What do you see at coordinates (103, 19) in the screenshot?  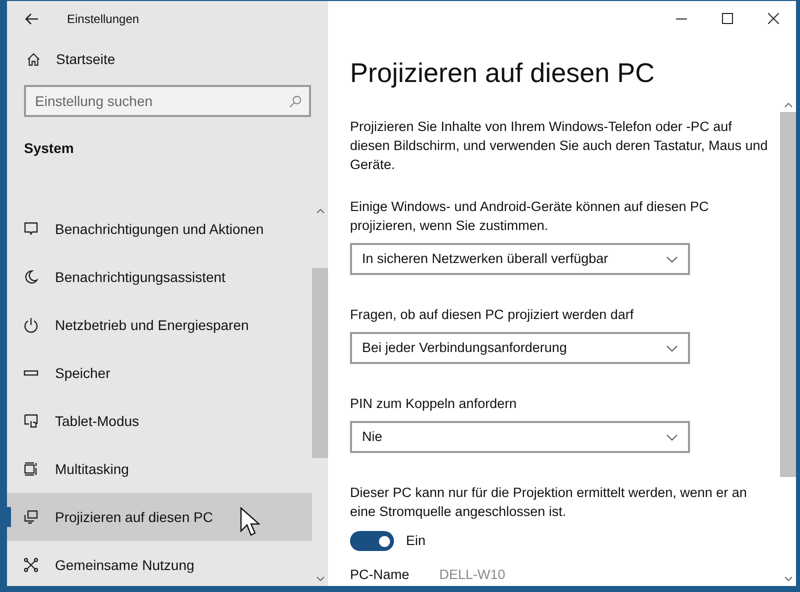 I see `window-title: Einstellungen` at bounding box center [103, 19].